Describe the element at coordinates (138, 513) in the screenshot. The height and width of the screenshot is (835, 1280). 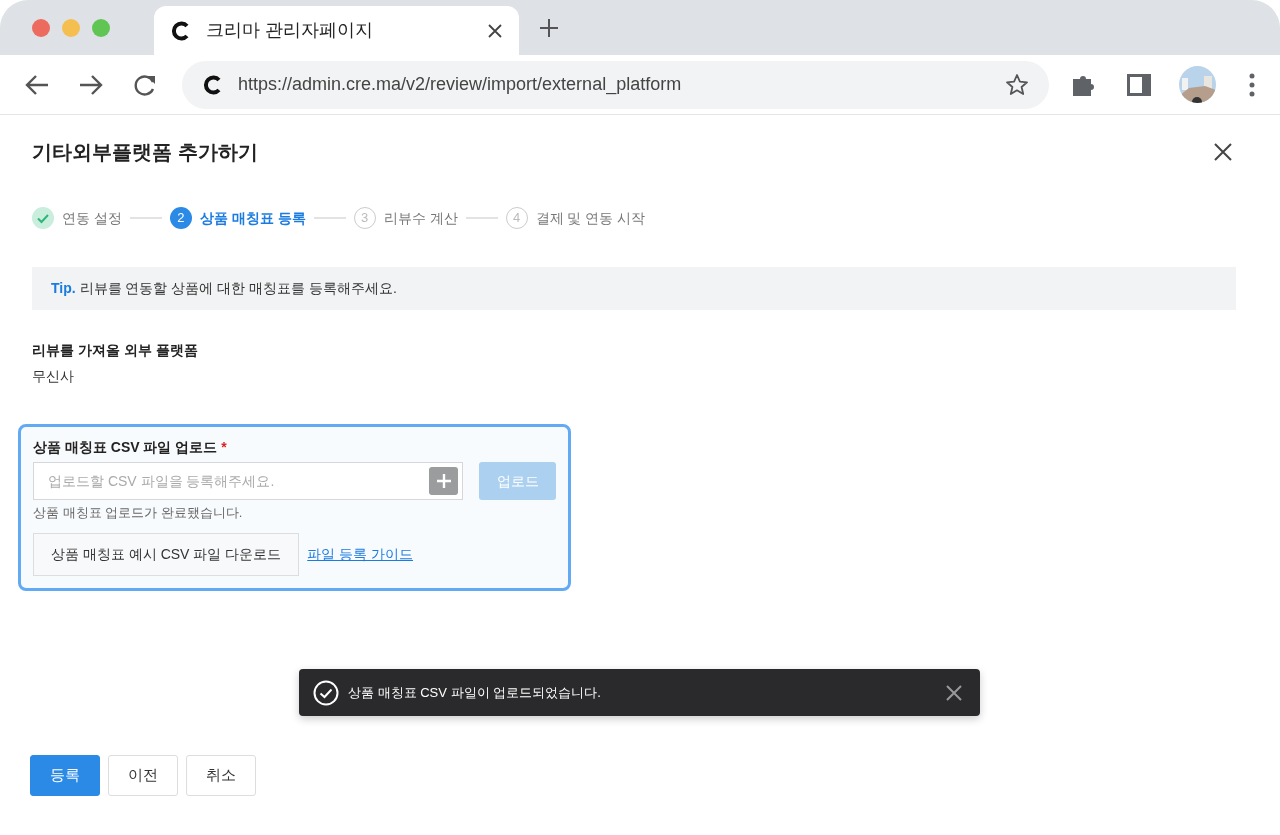
I see `help-text: 상품 매칭표 업로드가 완료됐습니다.` at that location.